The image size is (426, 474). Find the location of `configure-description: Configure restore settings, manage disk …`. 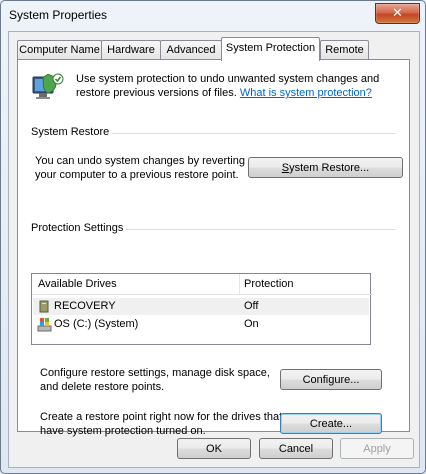

configure-description: Configure restore settings, manage disk … is located at coordinates (155, 380).